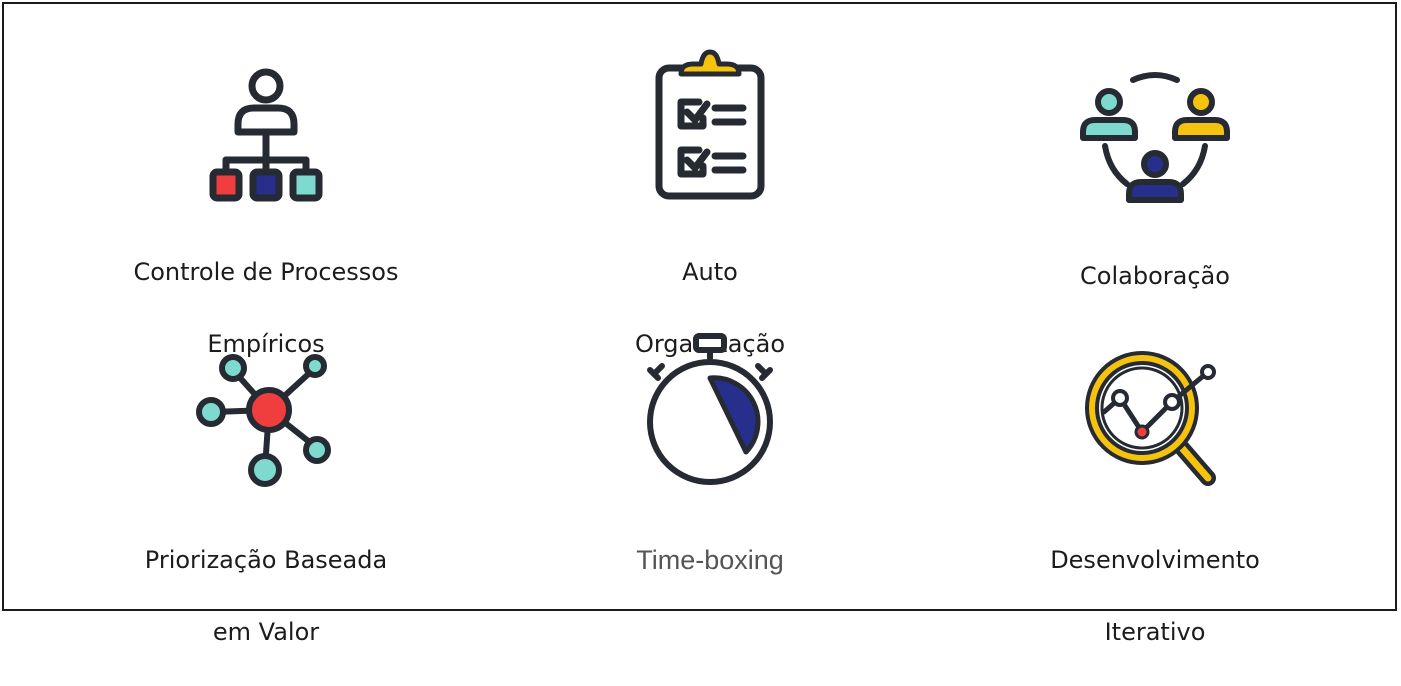 This screenshot has width=1401, height=686. I want to click on label-line-2: Iterativo, so click(1155, 632).